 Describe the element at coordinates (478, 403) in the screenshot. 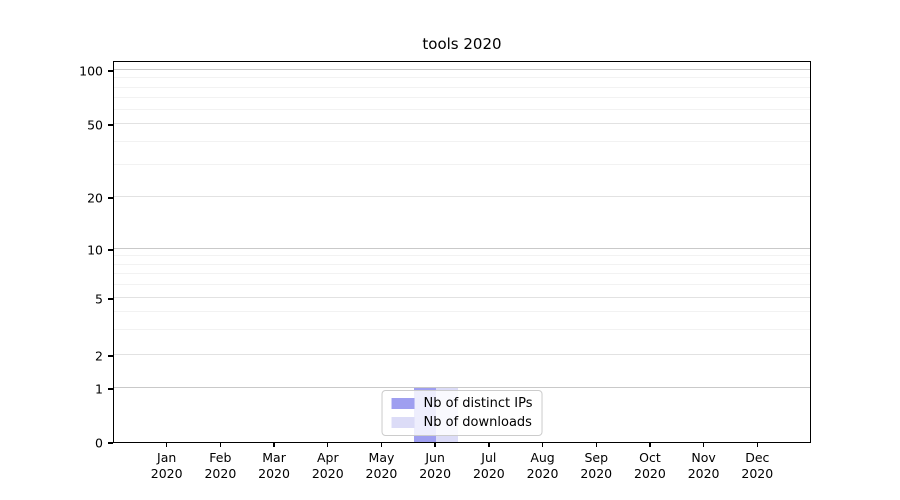

I see `legend-label: Nb of distinct IPs` at that location.